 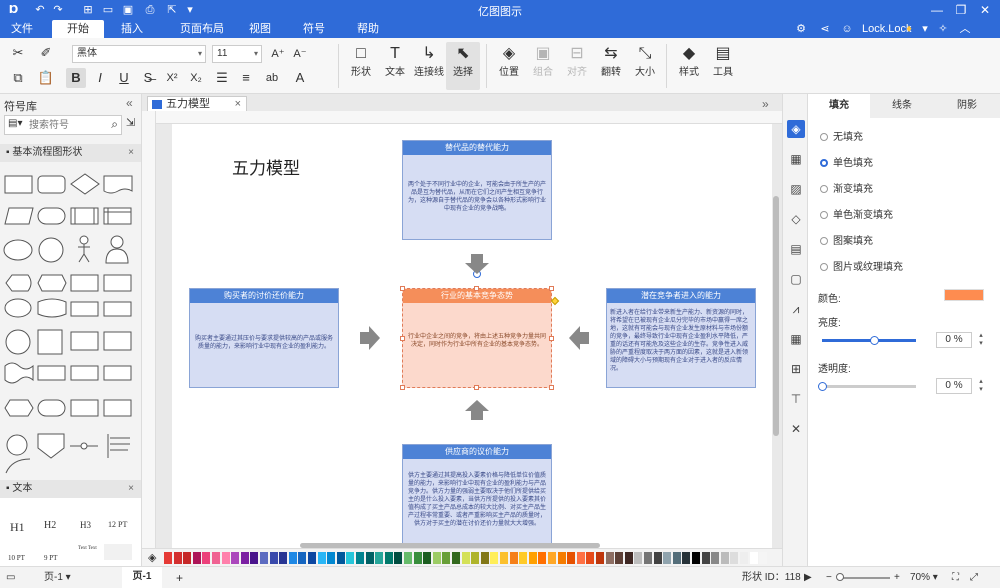 What do you see at coordinates (808, 578) in the screenshot?
I see `play-icon: ▶` at bounding box center [808, 578].